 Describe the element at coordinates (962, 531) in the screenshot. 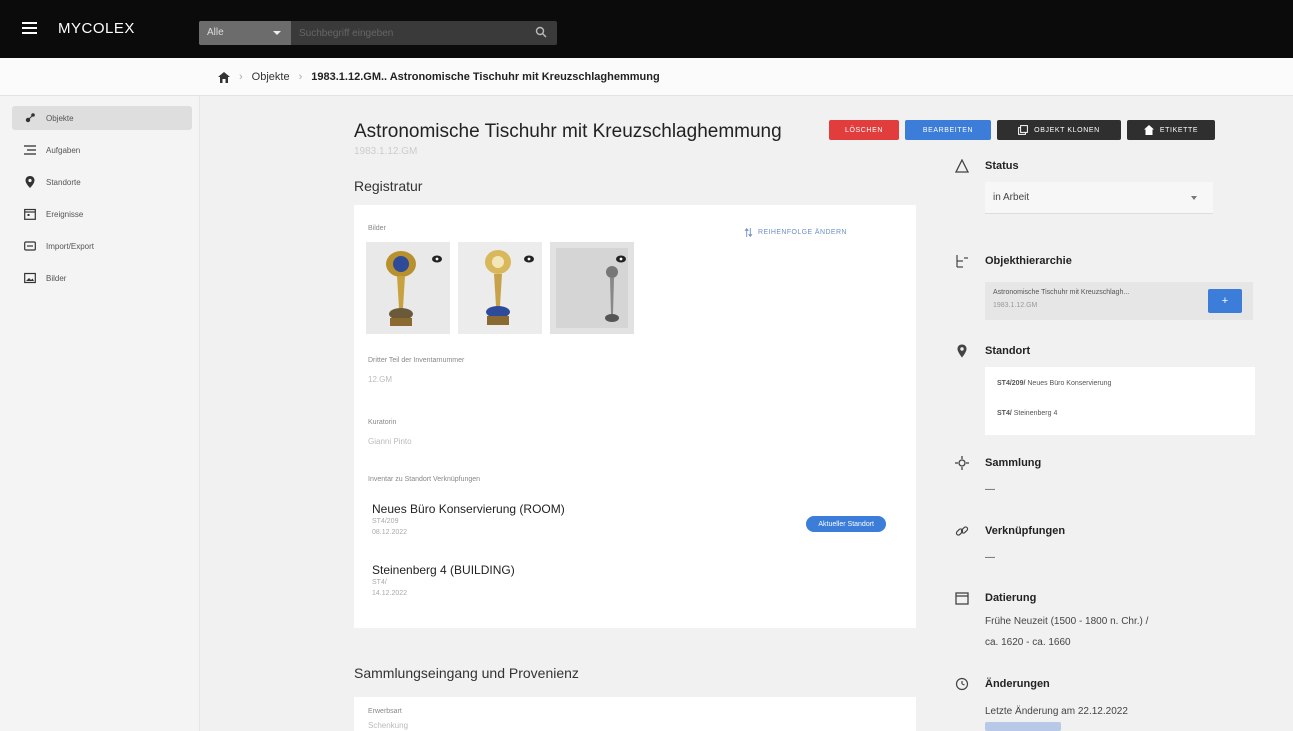

I see `link-icon` at that location.